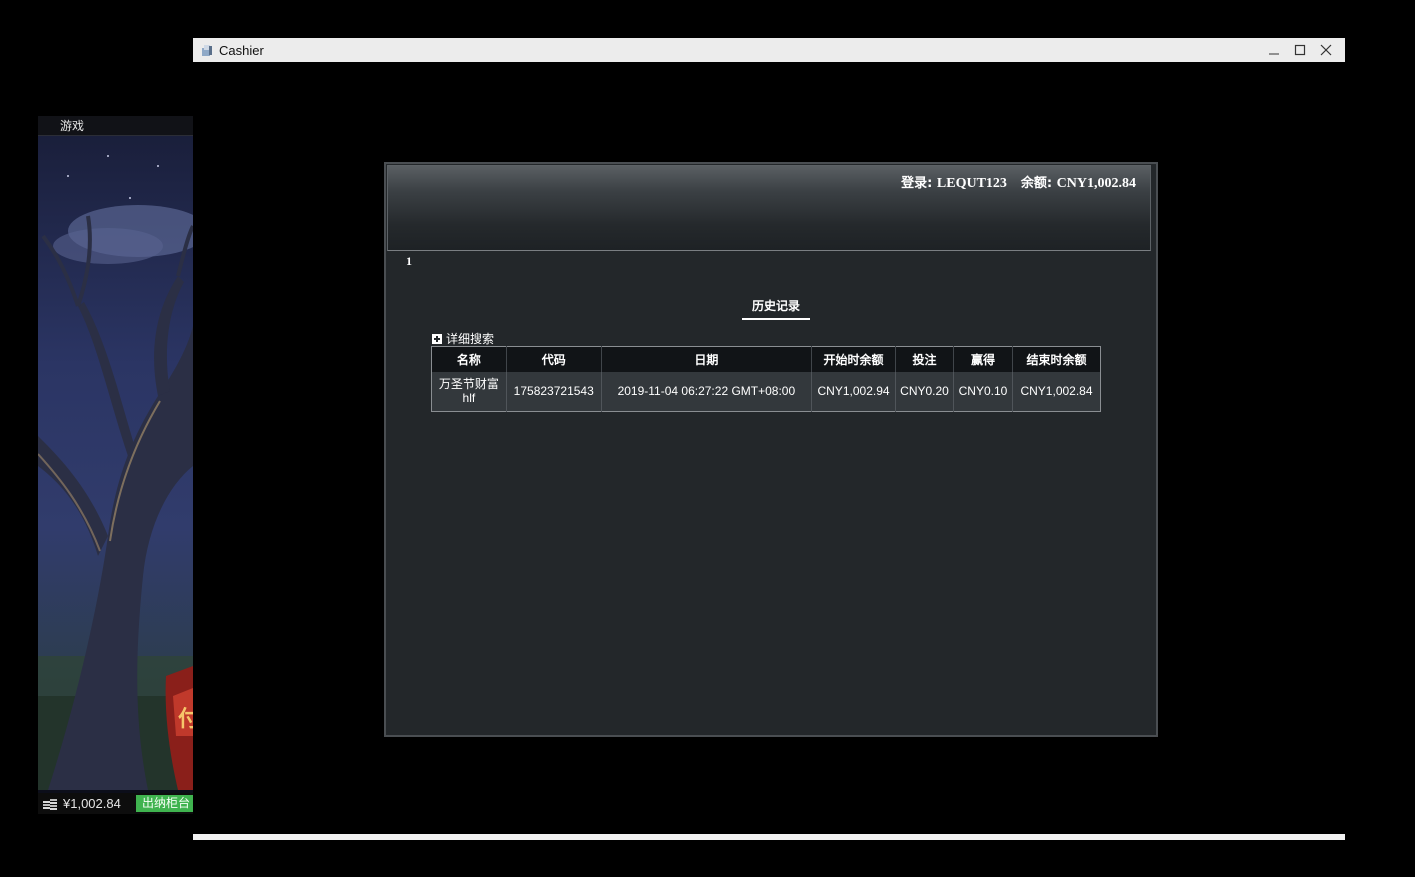  Describe the element at coordinates (554, 391) in the screenshot. I see `cell-code: 175823721543` at that location.